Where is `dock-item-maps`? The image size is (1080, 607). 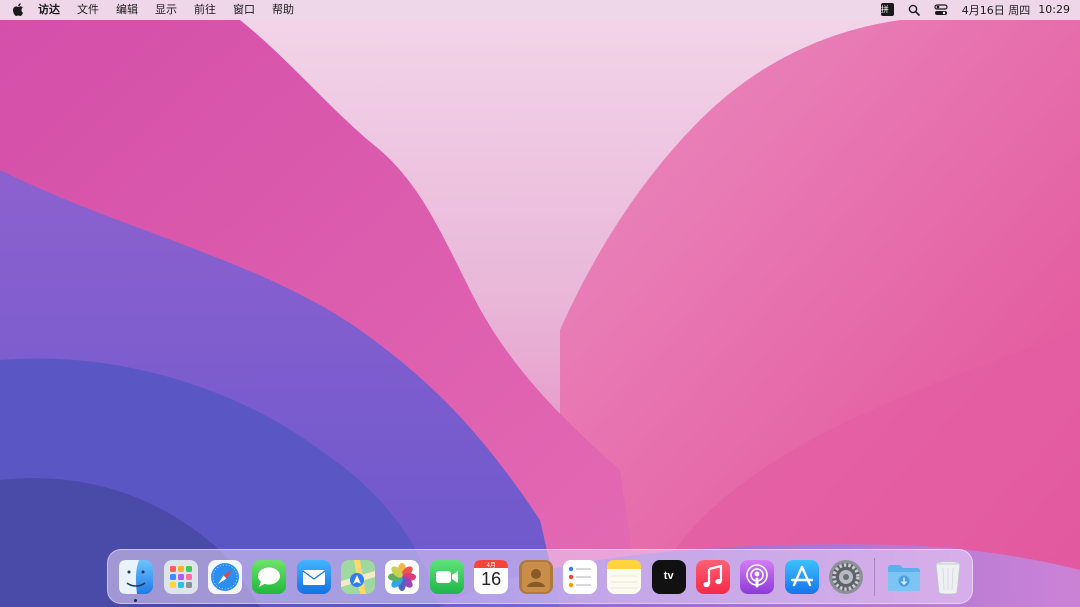
dock-item-maps is located at coordinates (358, 577).